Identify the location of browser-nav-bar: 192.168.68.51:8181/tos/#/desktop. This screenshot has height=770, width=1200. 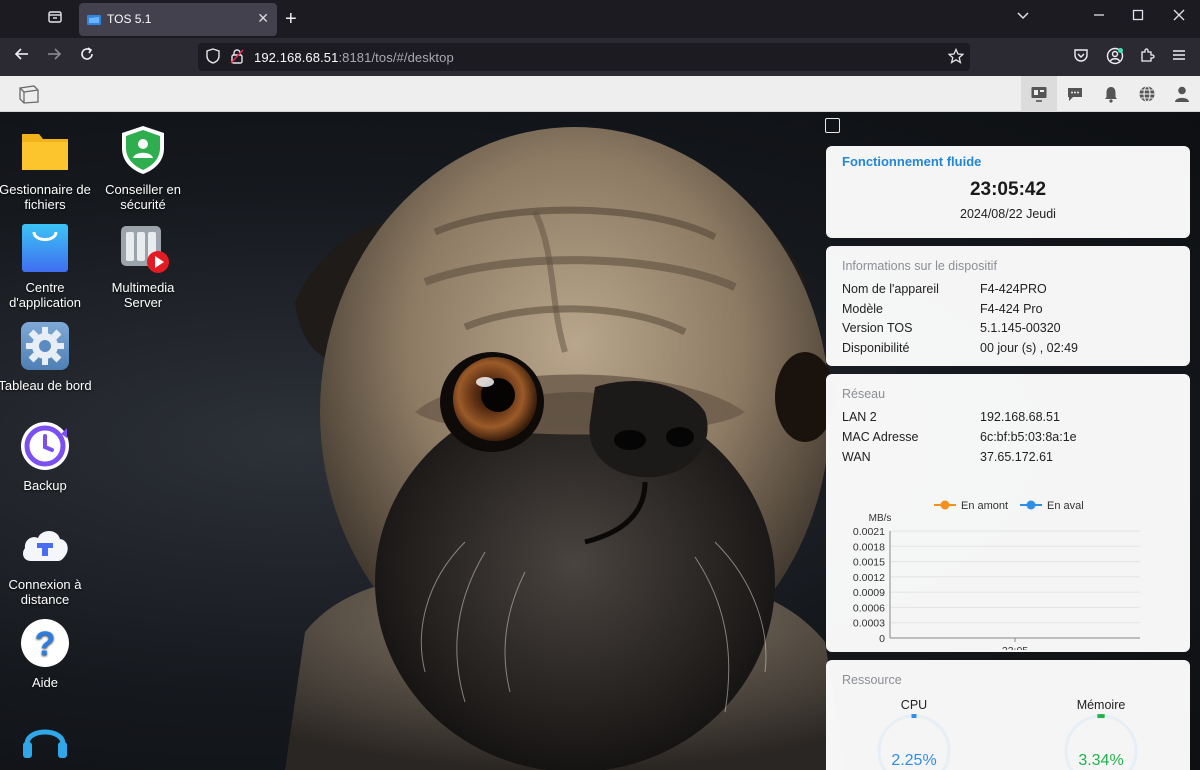
(600, 57).